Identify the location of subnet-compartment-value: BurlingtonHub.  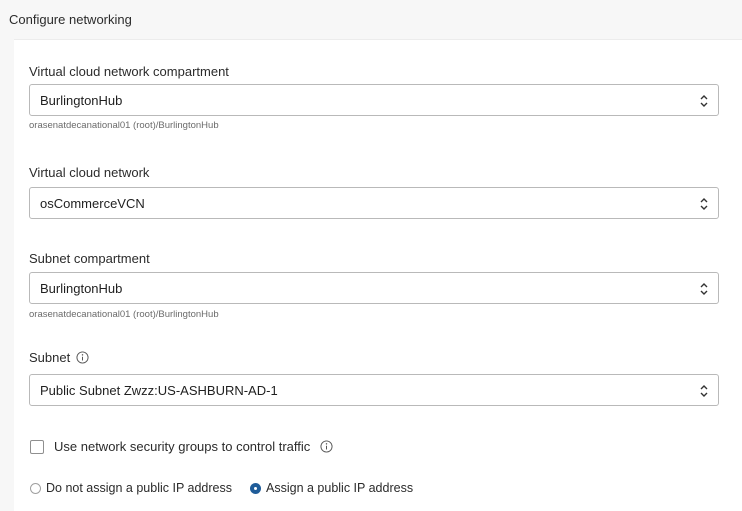
(81, 288).